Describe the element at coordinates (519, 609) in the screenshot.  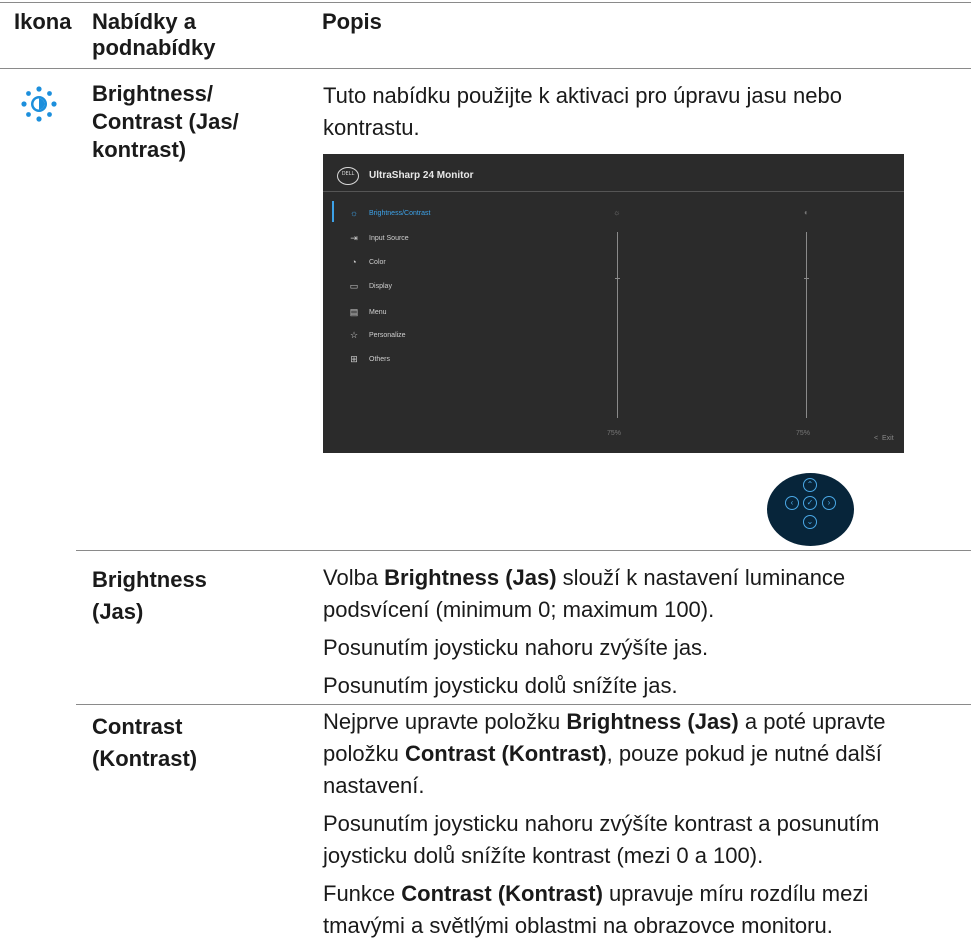
I see `desc-line: podsvícení (minimum 0; maximum 100).` at that location.